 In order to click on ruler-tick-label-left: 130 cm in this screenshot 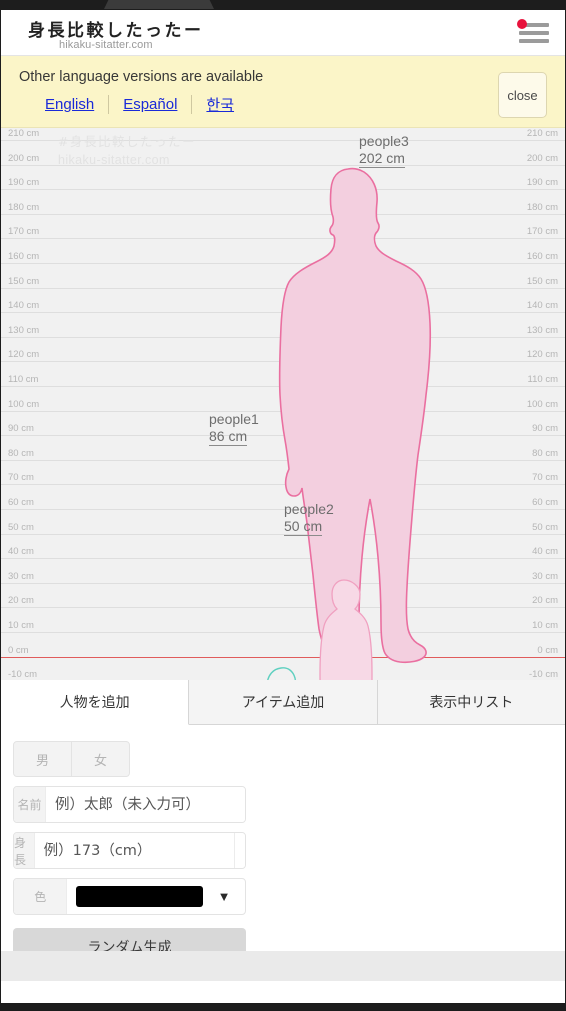, I will do `click(24, 330)`.